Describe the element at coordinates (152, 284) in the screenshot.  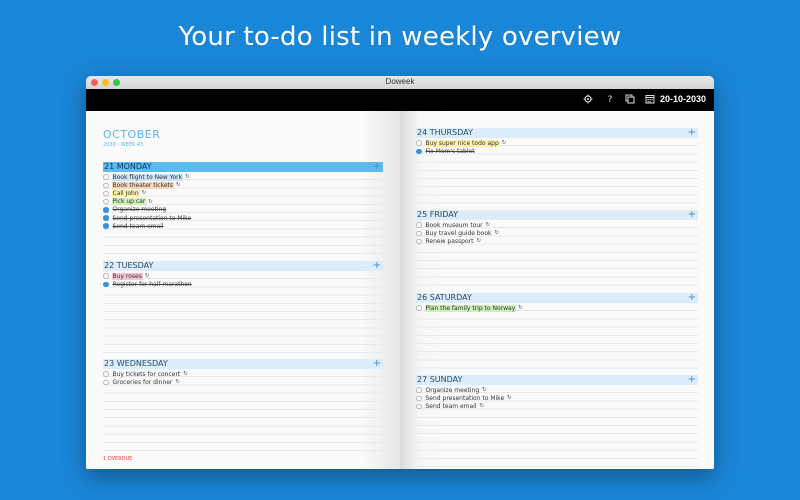
I see `task-text: Register for half marathon` at that location.